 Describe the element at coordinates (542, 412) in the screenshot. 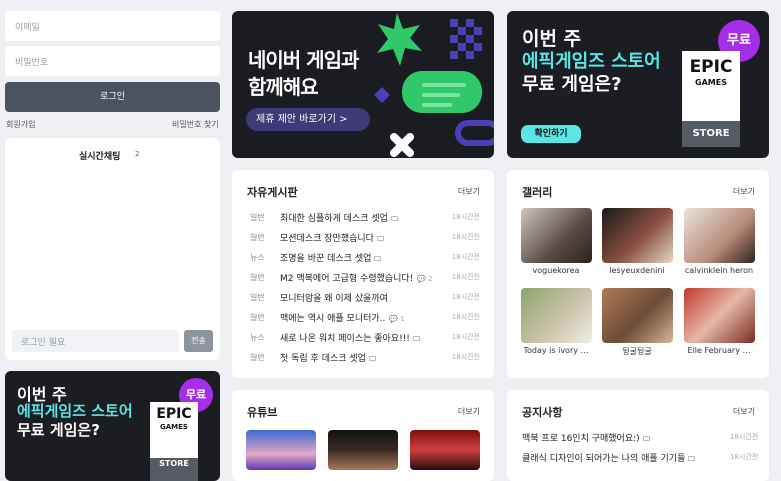

I see `notice-title: 공지사항` at that location.